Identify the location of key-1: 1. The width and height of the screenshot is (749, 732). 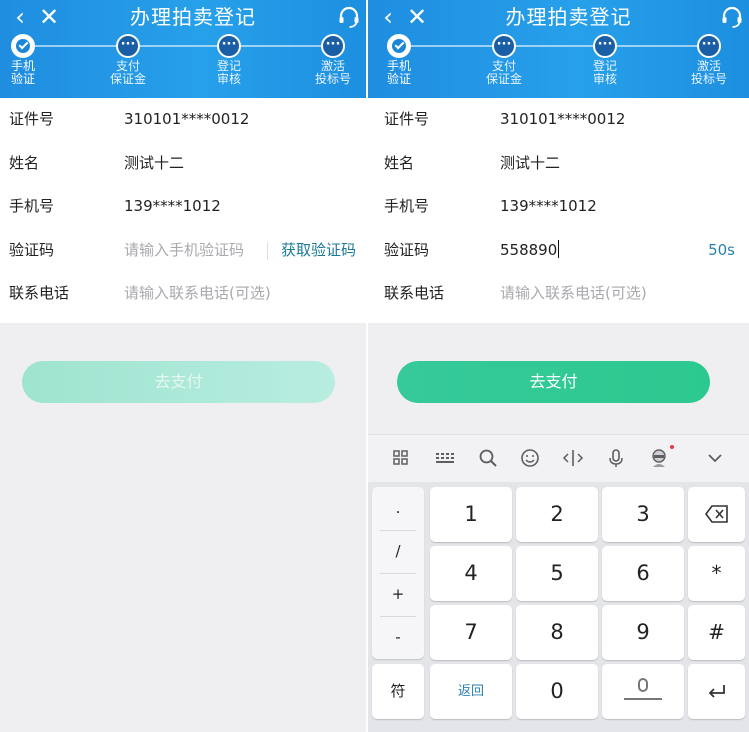
(471, 514).